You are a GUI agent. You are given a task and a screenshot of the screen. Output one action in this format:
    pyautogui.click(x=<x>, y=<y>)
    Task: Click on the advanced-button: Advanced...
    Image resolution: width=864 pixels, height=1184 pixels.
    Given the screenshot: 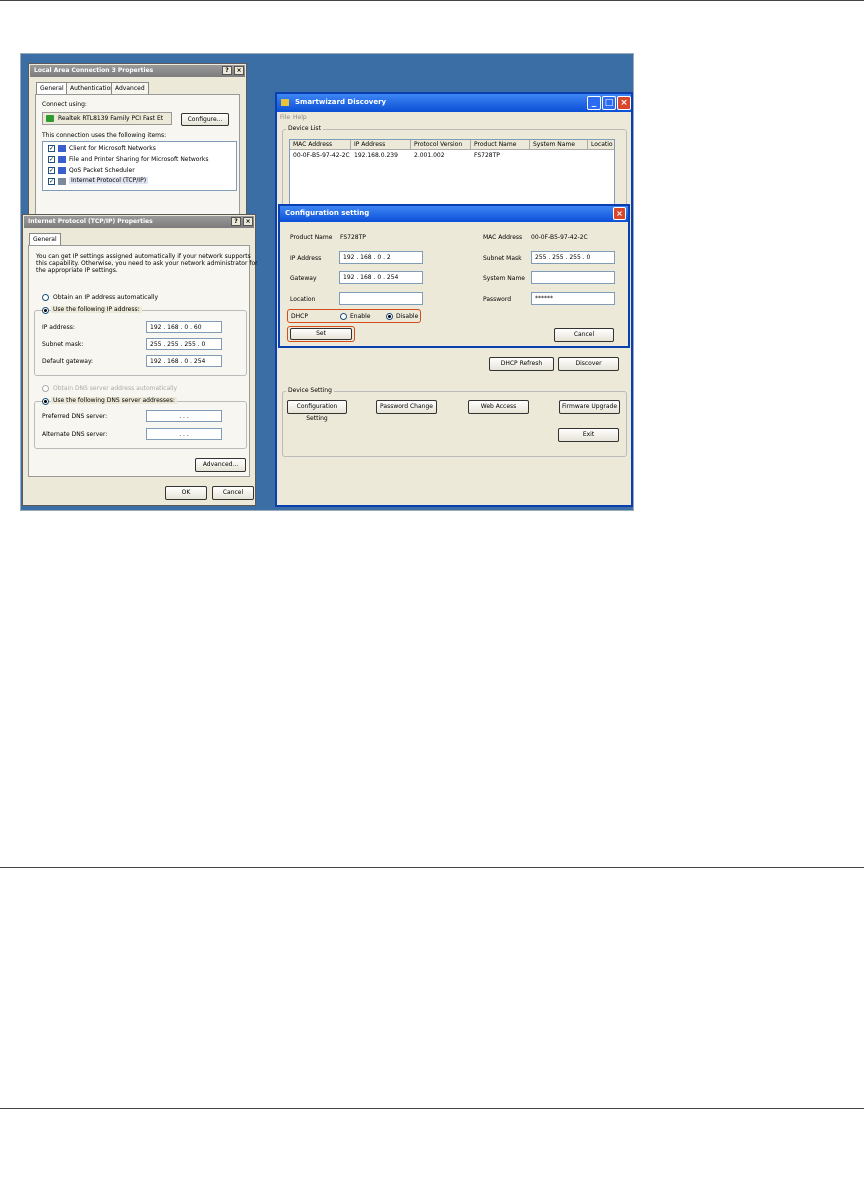 What is the action you would take?
    pyautogui.click(x=220, y=465)
    